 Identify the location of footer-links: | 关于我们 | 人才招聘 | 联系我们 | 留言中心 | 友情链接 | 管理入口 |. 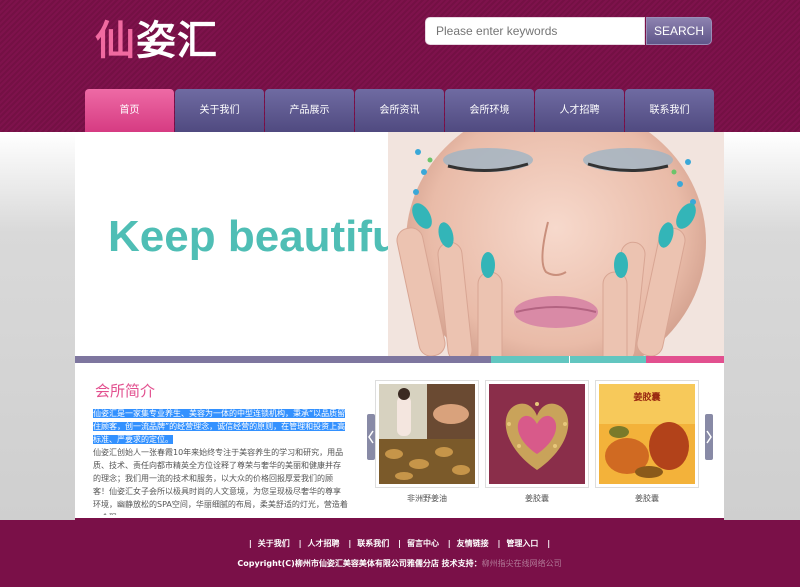
(399, 543).